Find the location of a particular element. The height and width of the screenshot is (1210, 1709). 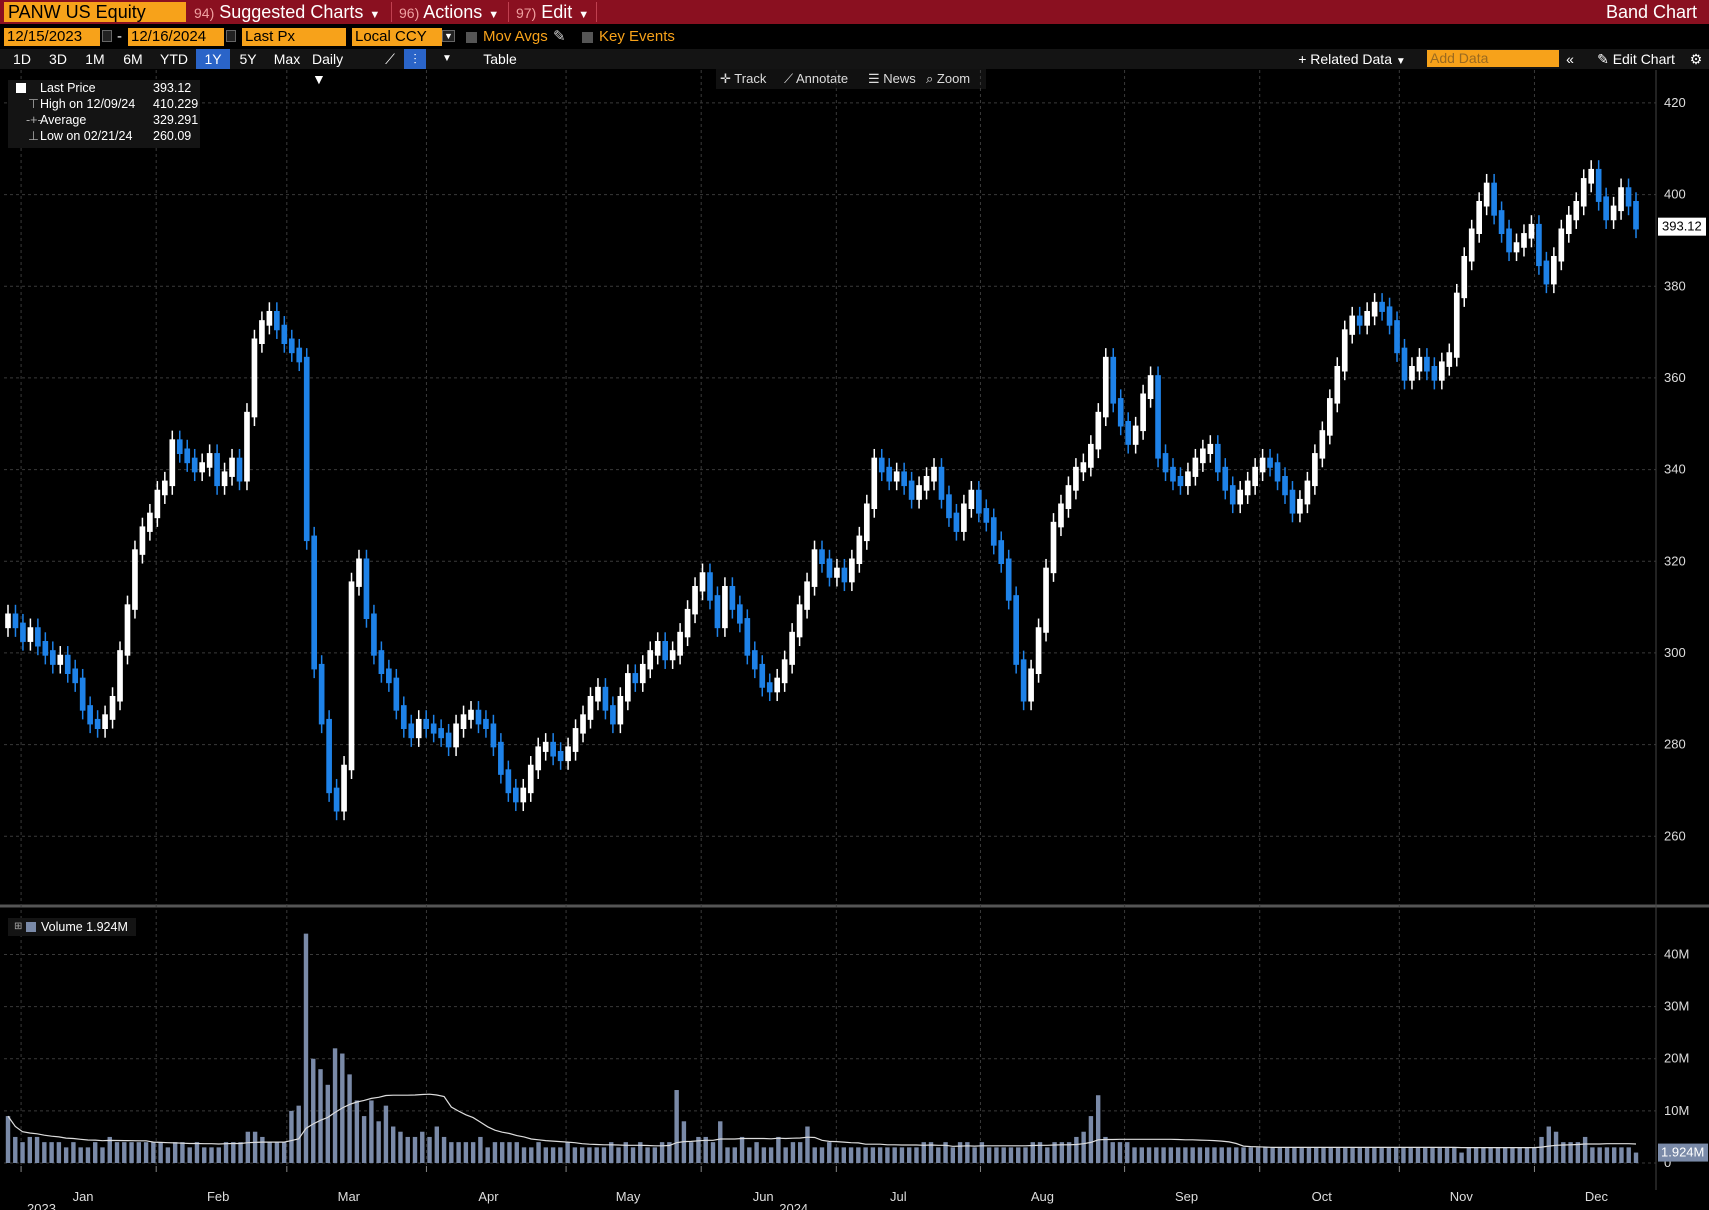

volume-tick-label: 20M is located at coordinates (1676, 1058).